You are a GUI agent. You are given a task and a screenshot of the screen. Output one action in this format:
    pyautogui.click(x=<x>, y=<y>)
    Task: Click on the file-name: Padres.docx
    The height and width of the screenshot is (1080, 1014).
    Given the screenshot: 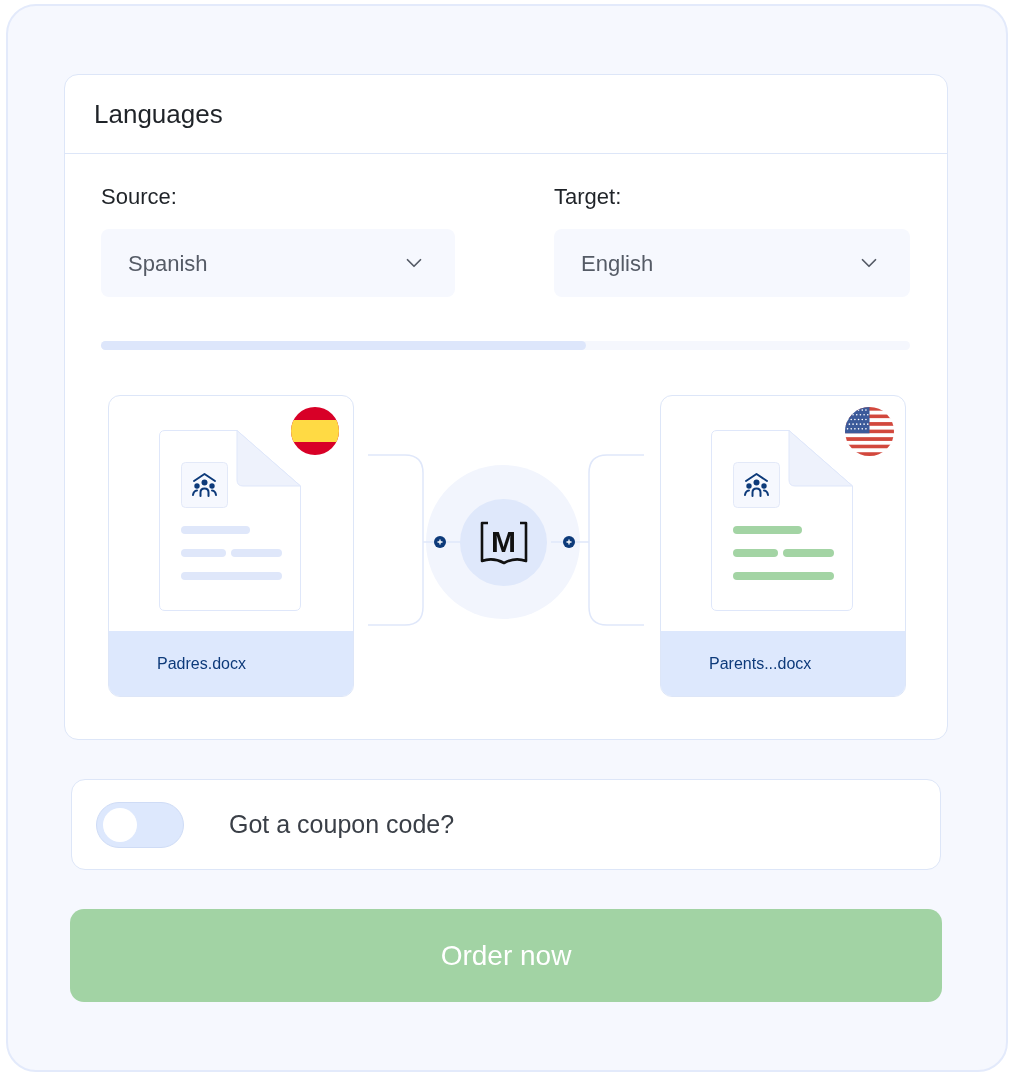 What is the action you would take?
    pyautogui.click(x=201, y=663)
    